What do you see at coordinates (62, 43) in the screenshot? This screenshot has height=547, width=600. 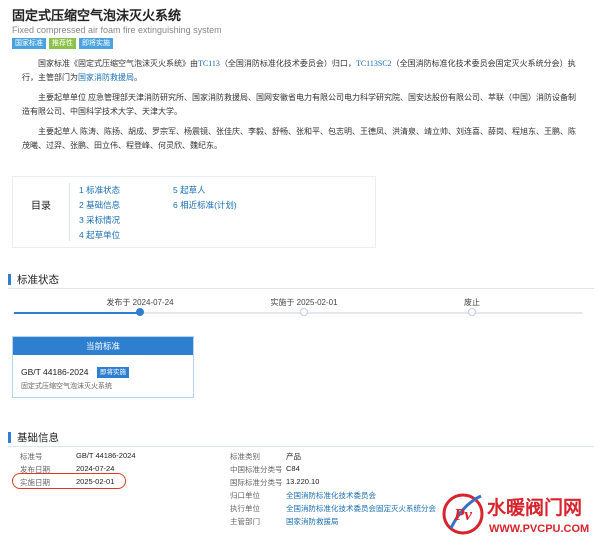 I see `badge-recommended: 推荐性` at bounding box center [62, 43].